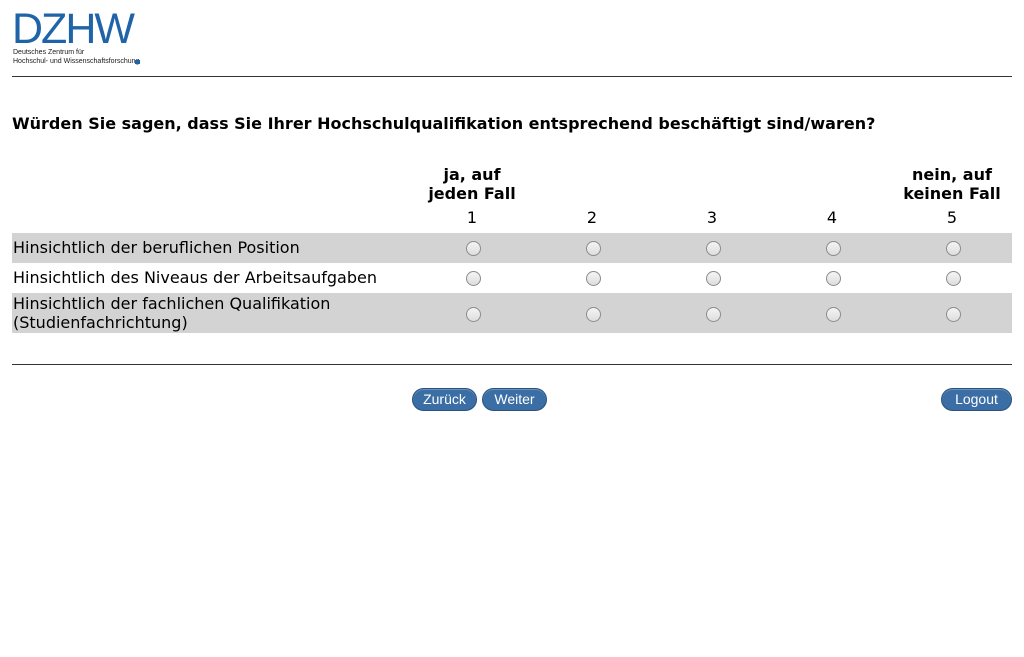  Describe the element at coordinates (952, 174) in the screenshot. I see `scale-anchor-right-line1: nein, auf` at that location.